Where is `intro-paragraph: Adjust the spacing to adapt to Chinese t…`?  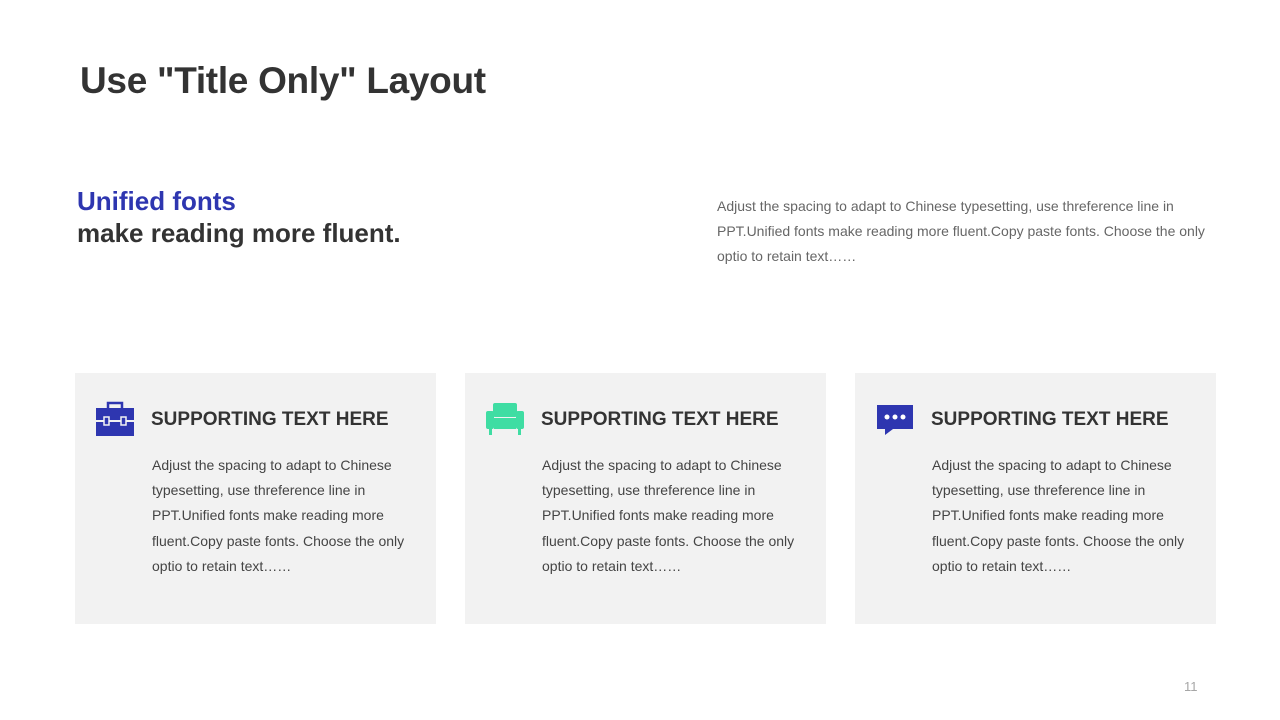 intro-paragraph: Adjust the spacing to adapt to Chinese t… is located at coordinates (961, 231).